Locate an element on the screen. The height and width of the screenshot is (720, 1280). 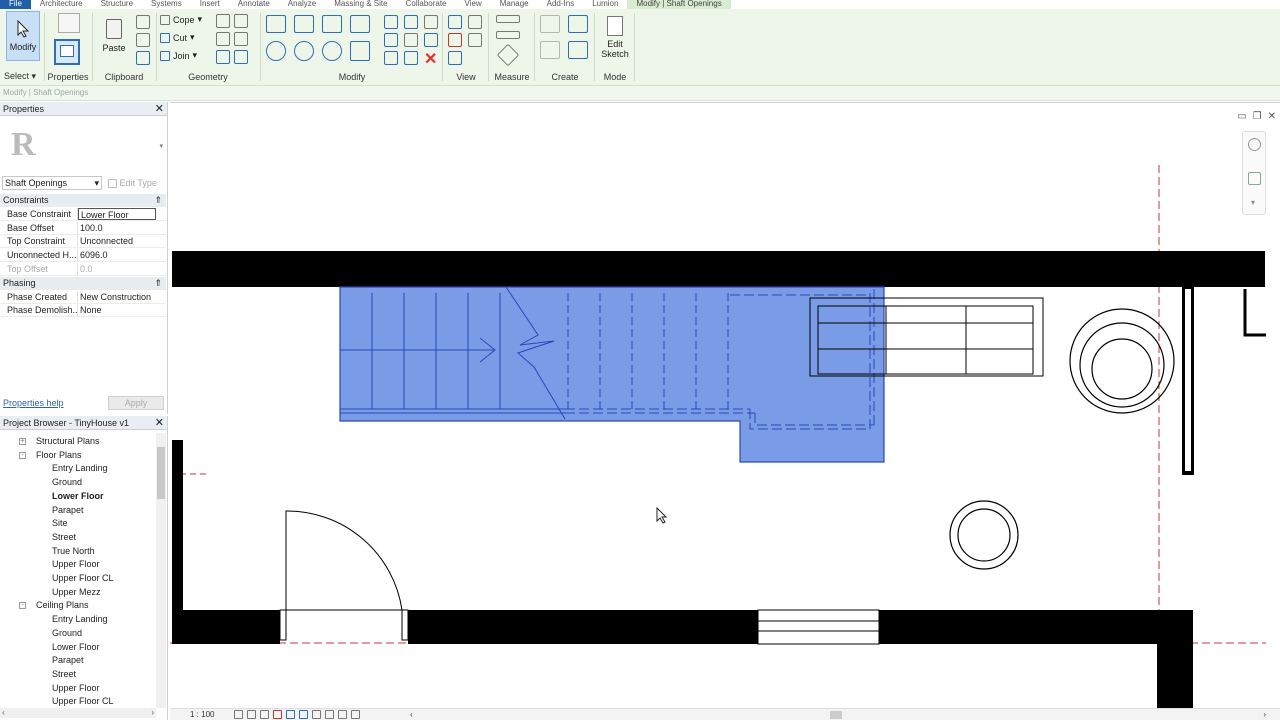
match-type-icon is located at coordinates (143, 58).